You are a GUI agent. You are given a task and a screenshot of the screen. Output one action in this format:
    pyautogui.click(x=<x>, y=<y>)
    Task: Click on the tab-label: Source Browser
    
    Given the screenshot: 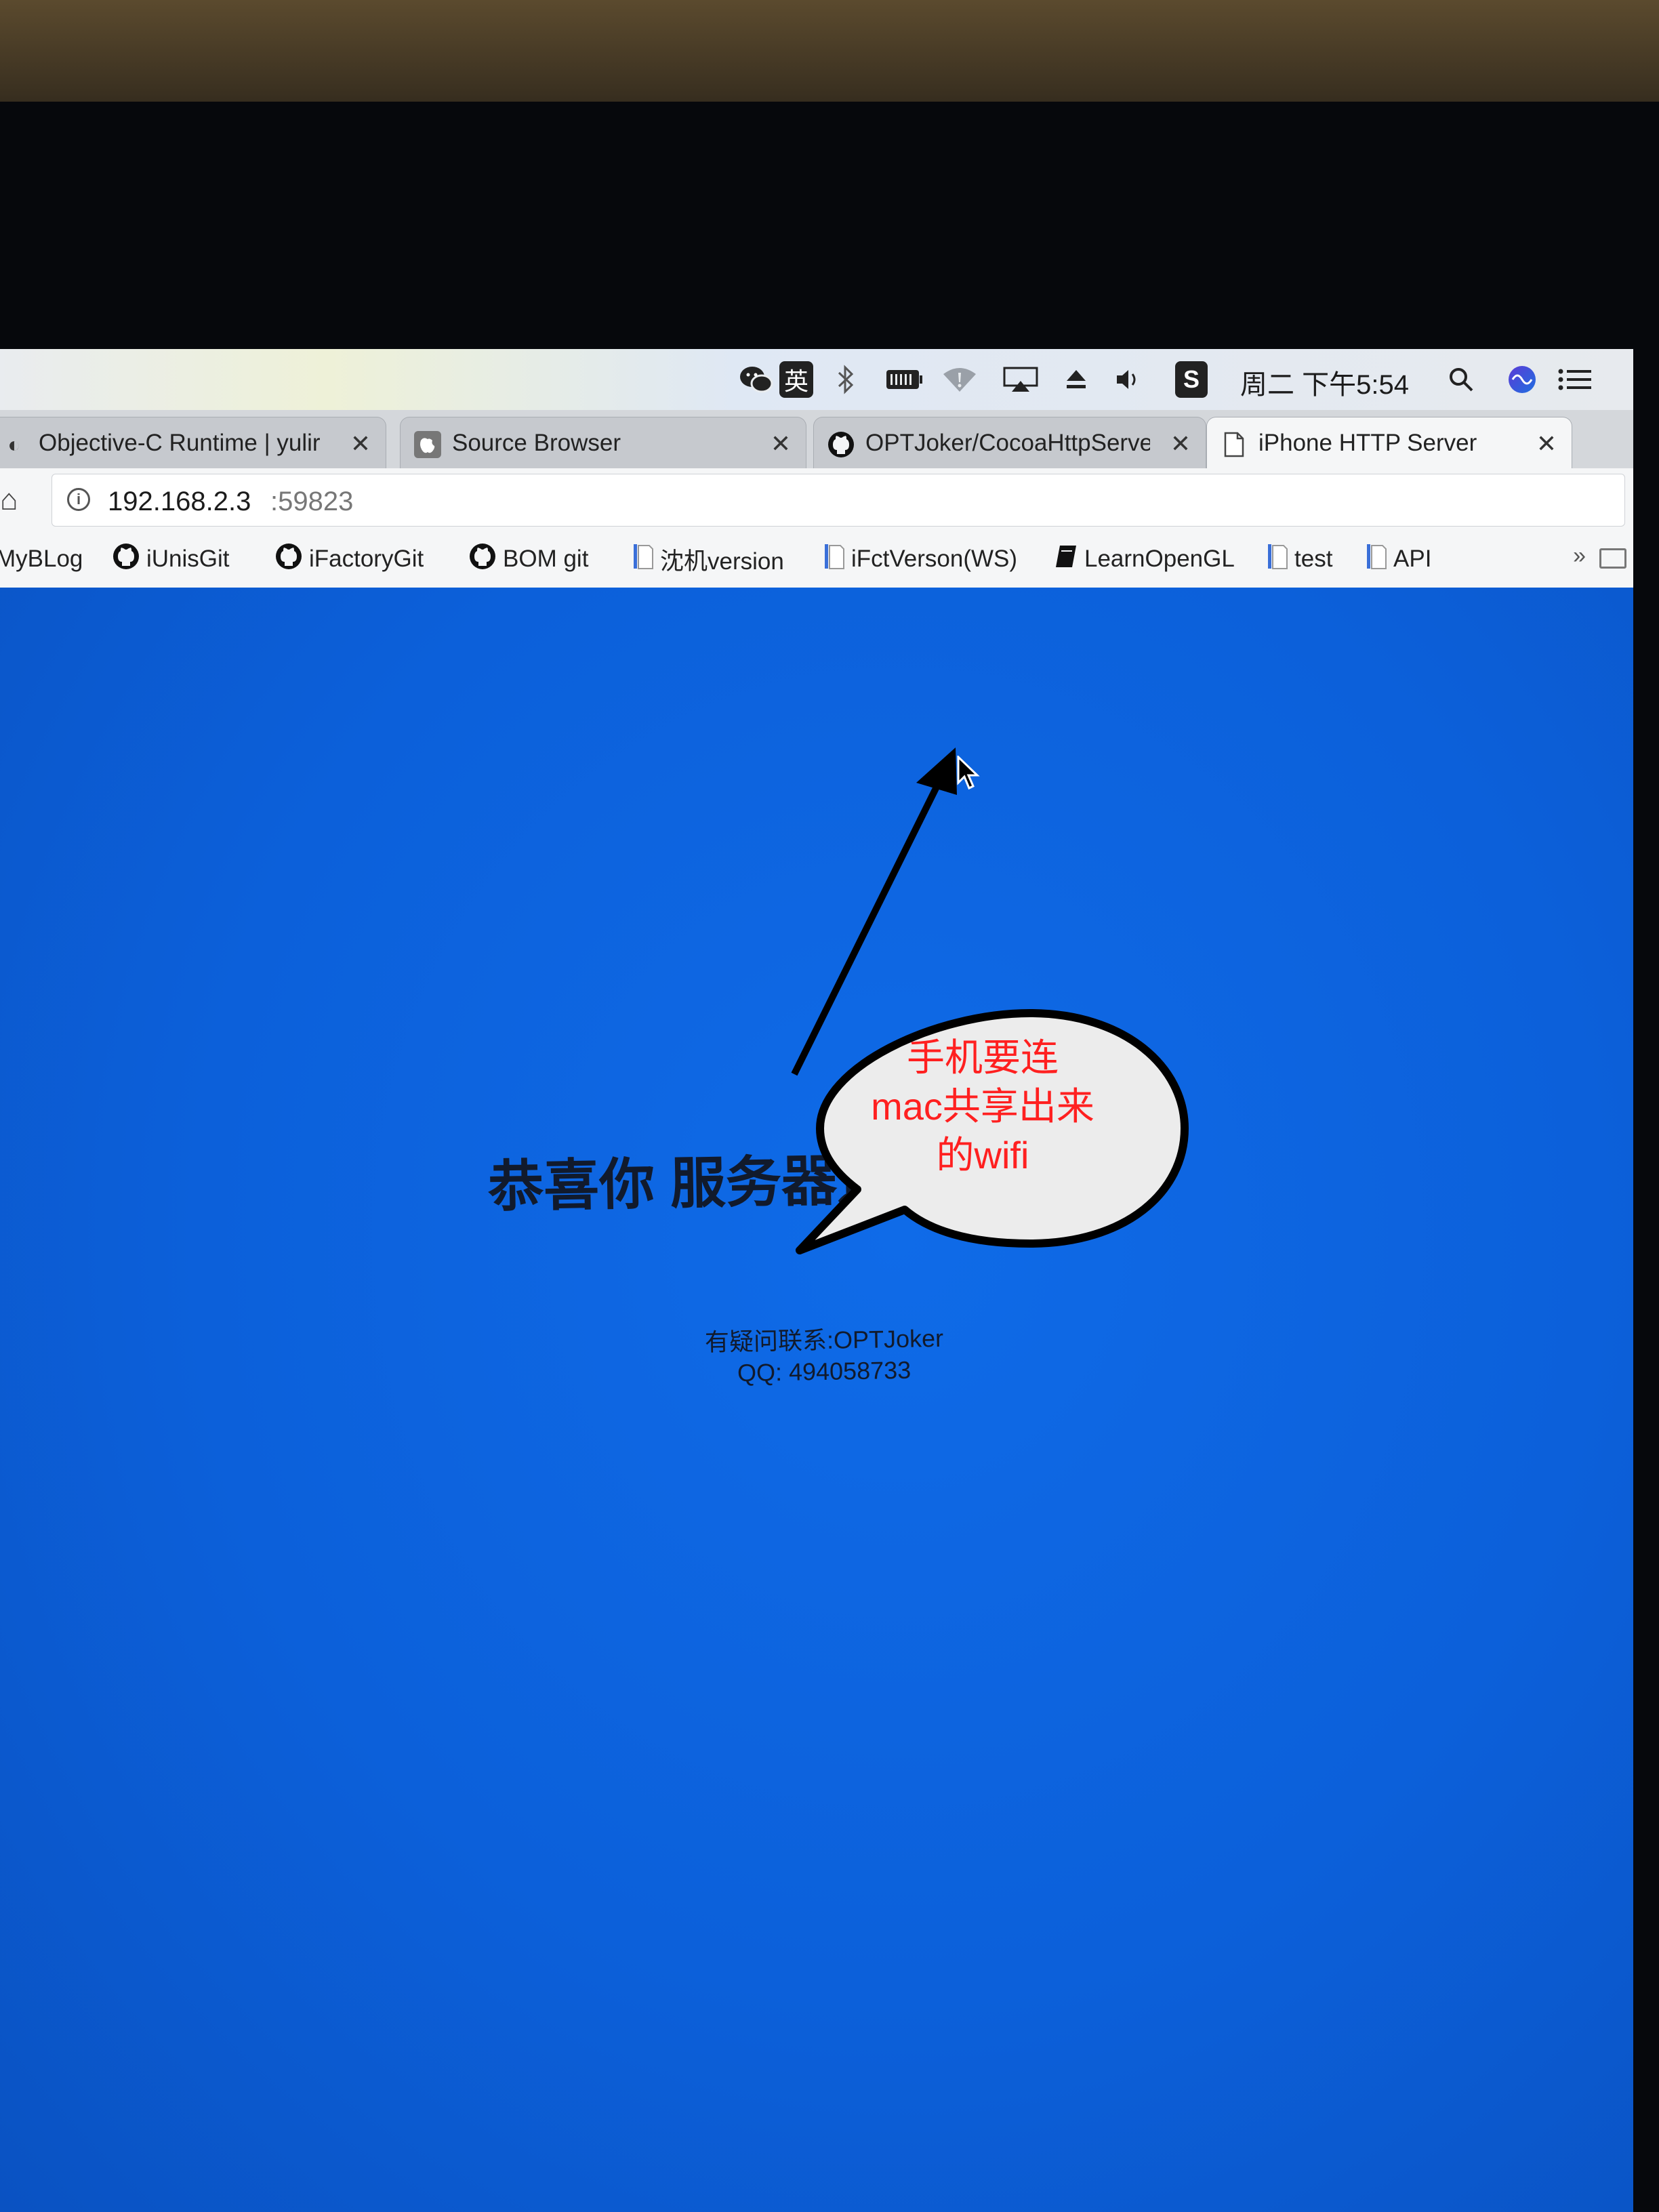 What is the action you would take?
    pyautogui.click(x=536, y=443)
    